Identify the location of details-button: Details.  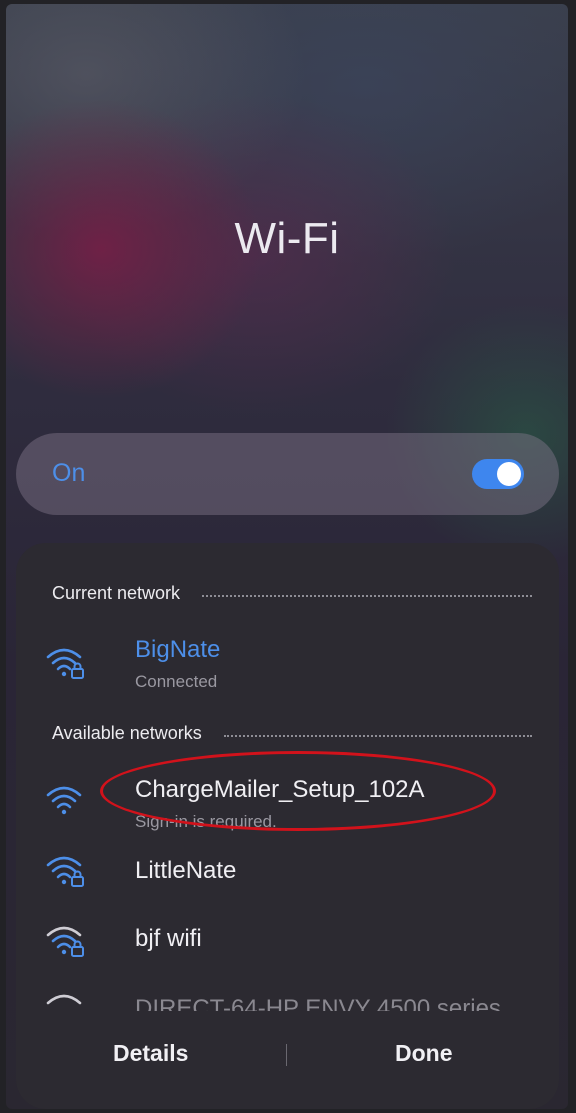
(150, 1053).